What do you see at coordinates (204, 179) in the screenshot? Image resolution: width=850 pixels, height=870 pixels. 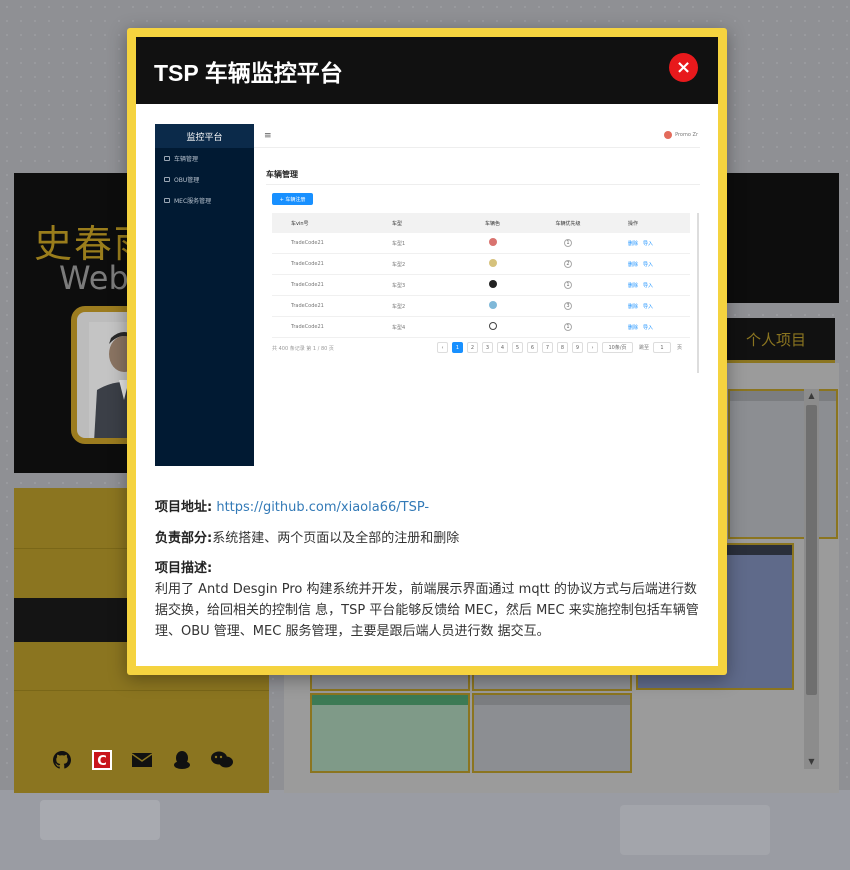 I see `admin-menu-item: OBU管理` at bounding box center [204, 179].